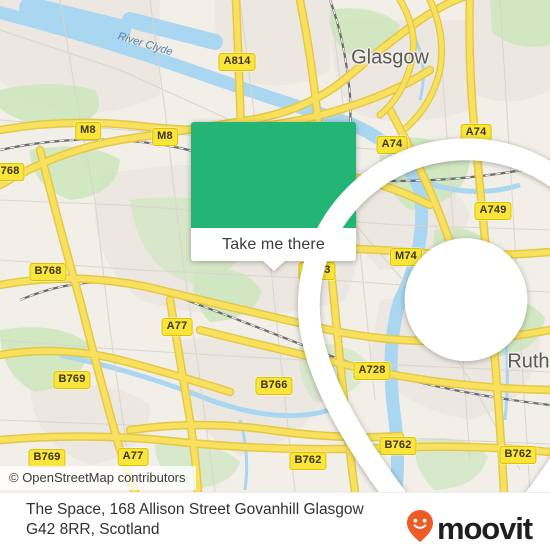 The height and width of the screenshot is (550, 550). I want to click on moovit-pin-icon-svg, so click(419, 526).